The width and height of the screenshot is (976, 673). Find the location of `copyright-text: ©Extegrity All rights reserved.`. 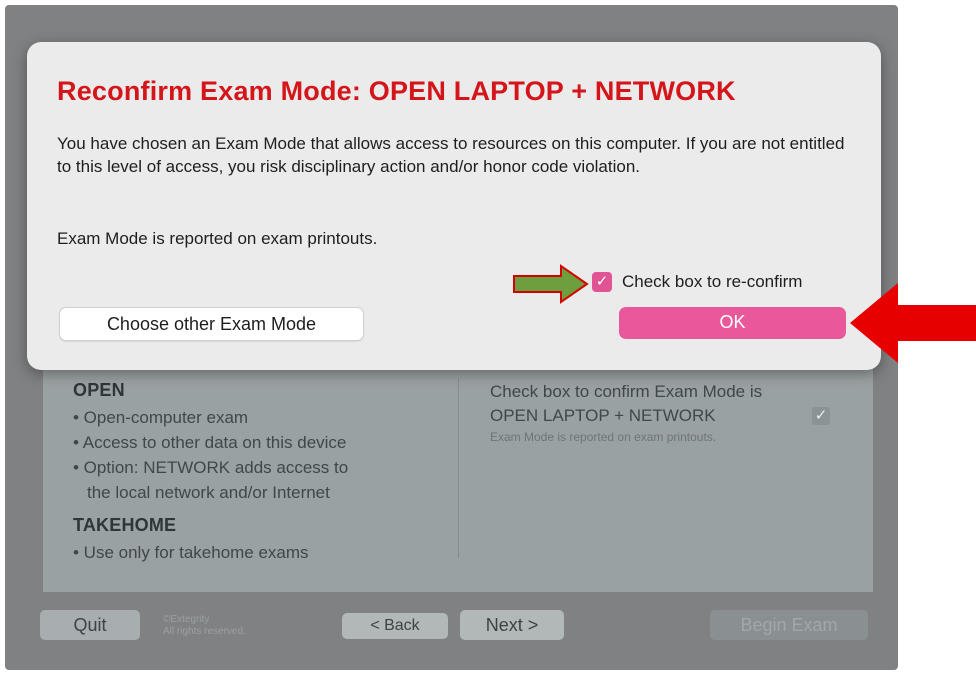

copyright-text: ©Extegrity All rights reserved. is located at coordinates (204, 626).